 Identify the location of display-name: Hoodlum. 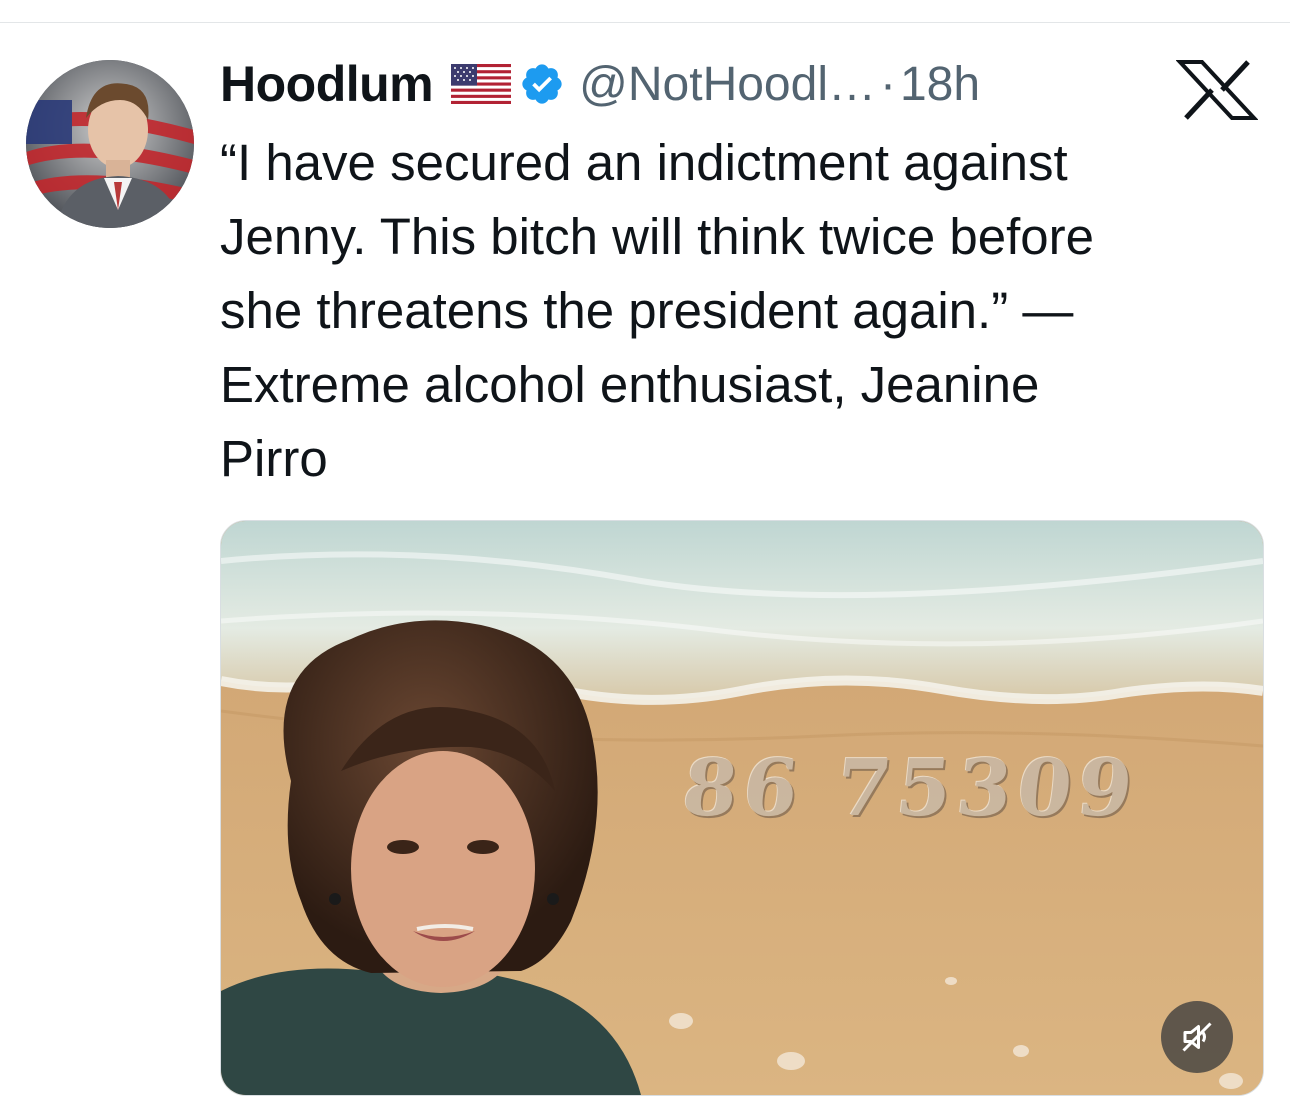
(327, 84).